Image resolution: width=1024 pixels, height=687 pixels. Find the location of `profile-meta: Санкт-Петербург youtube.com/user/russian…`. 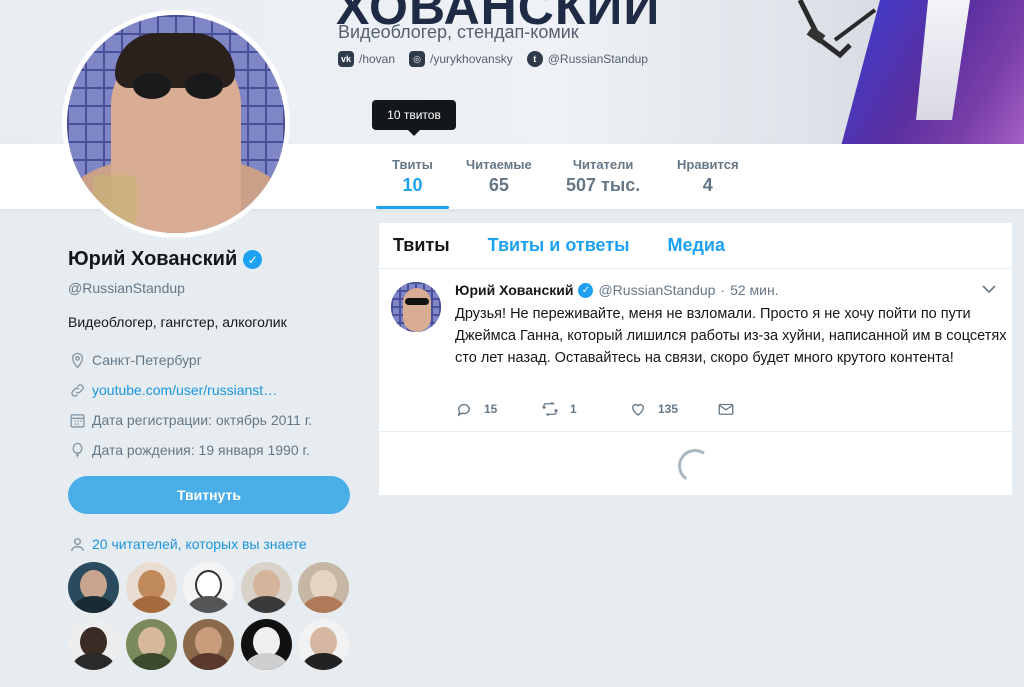

profile-meta: Санкт-Петербург youtube.com/user/russian… is located at coordinates (213, 405).